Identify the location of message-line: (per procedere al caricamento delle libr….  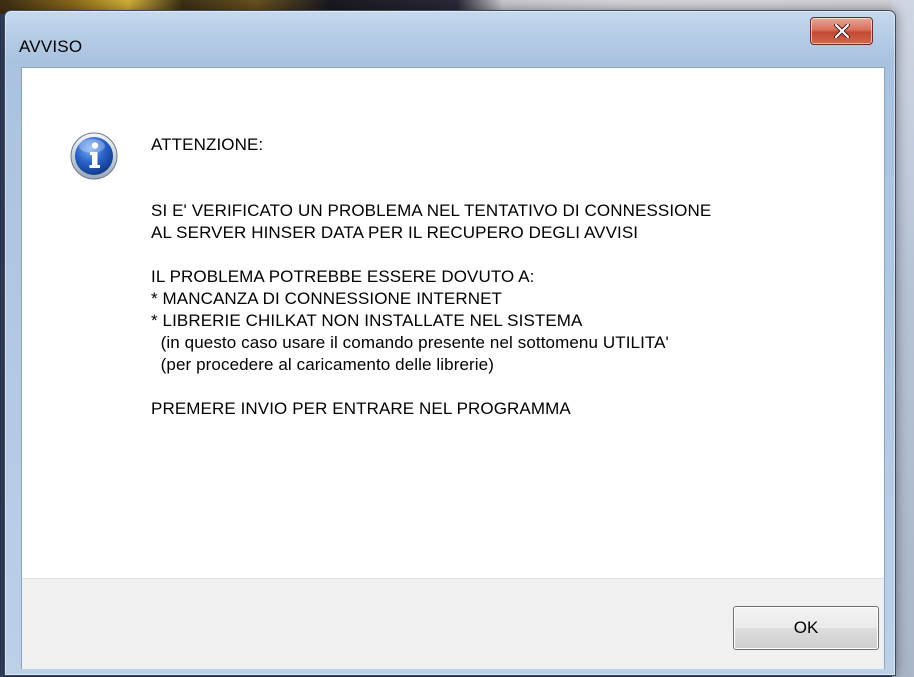
(322, 364).